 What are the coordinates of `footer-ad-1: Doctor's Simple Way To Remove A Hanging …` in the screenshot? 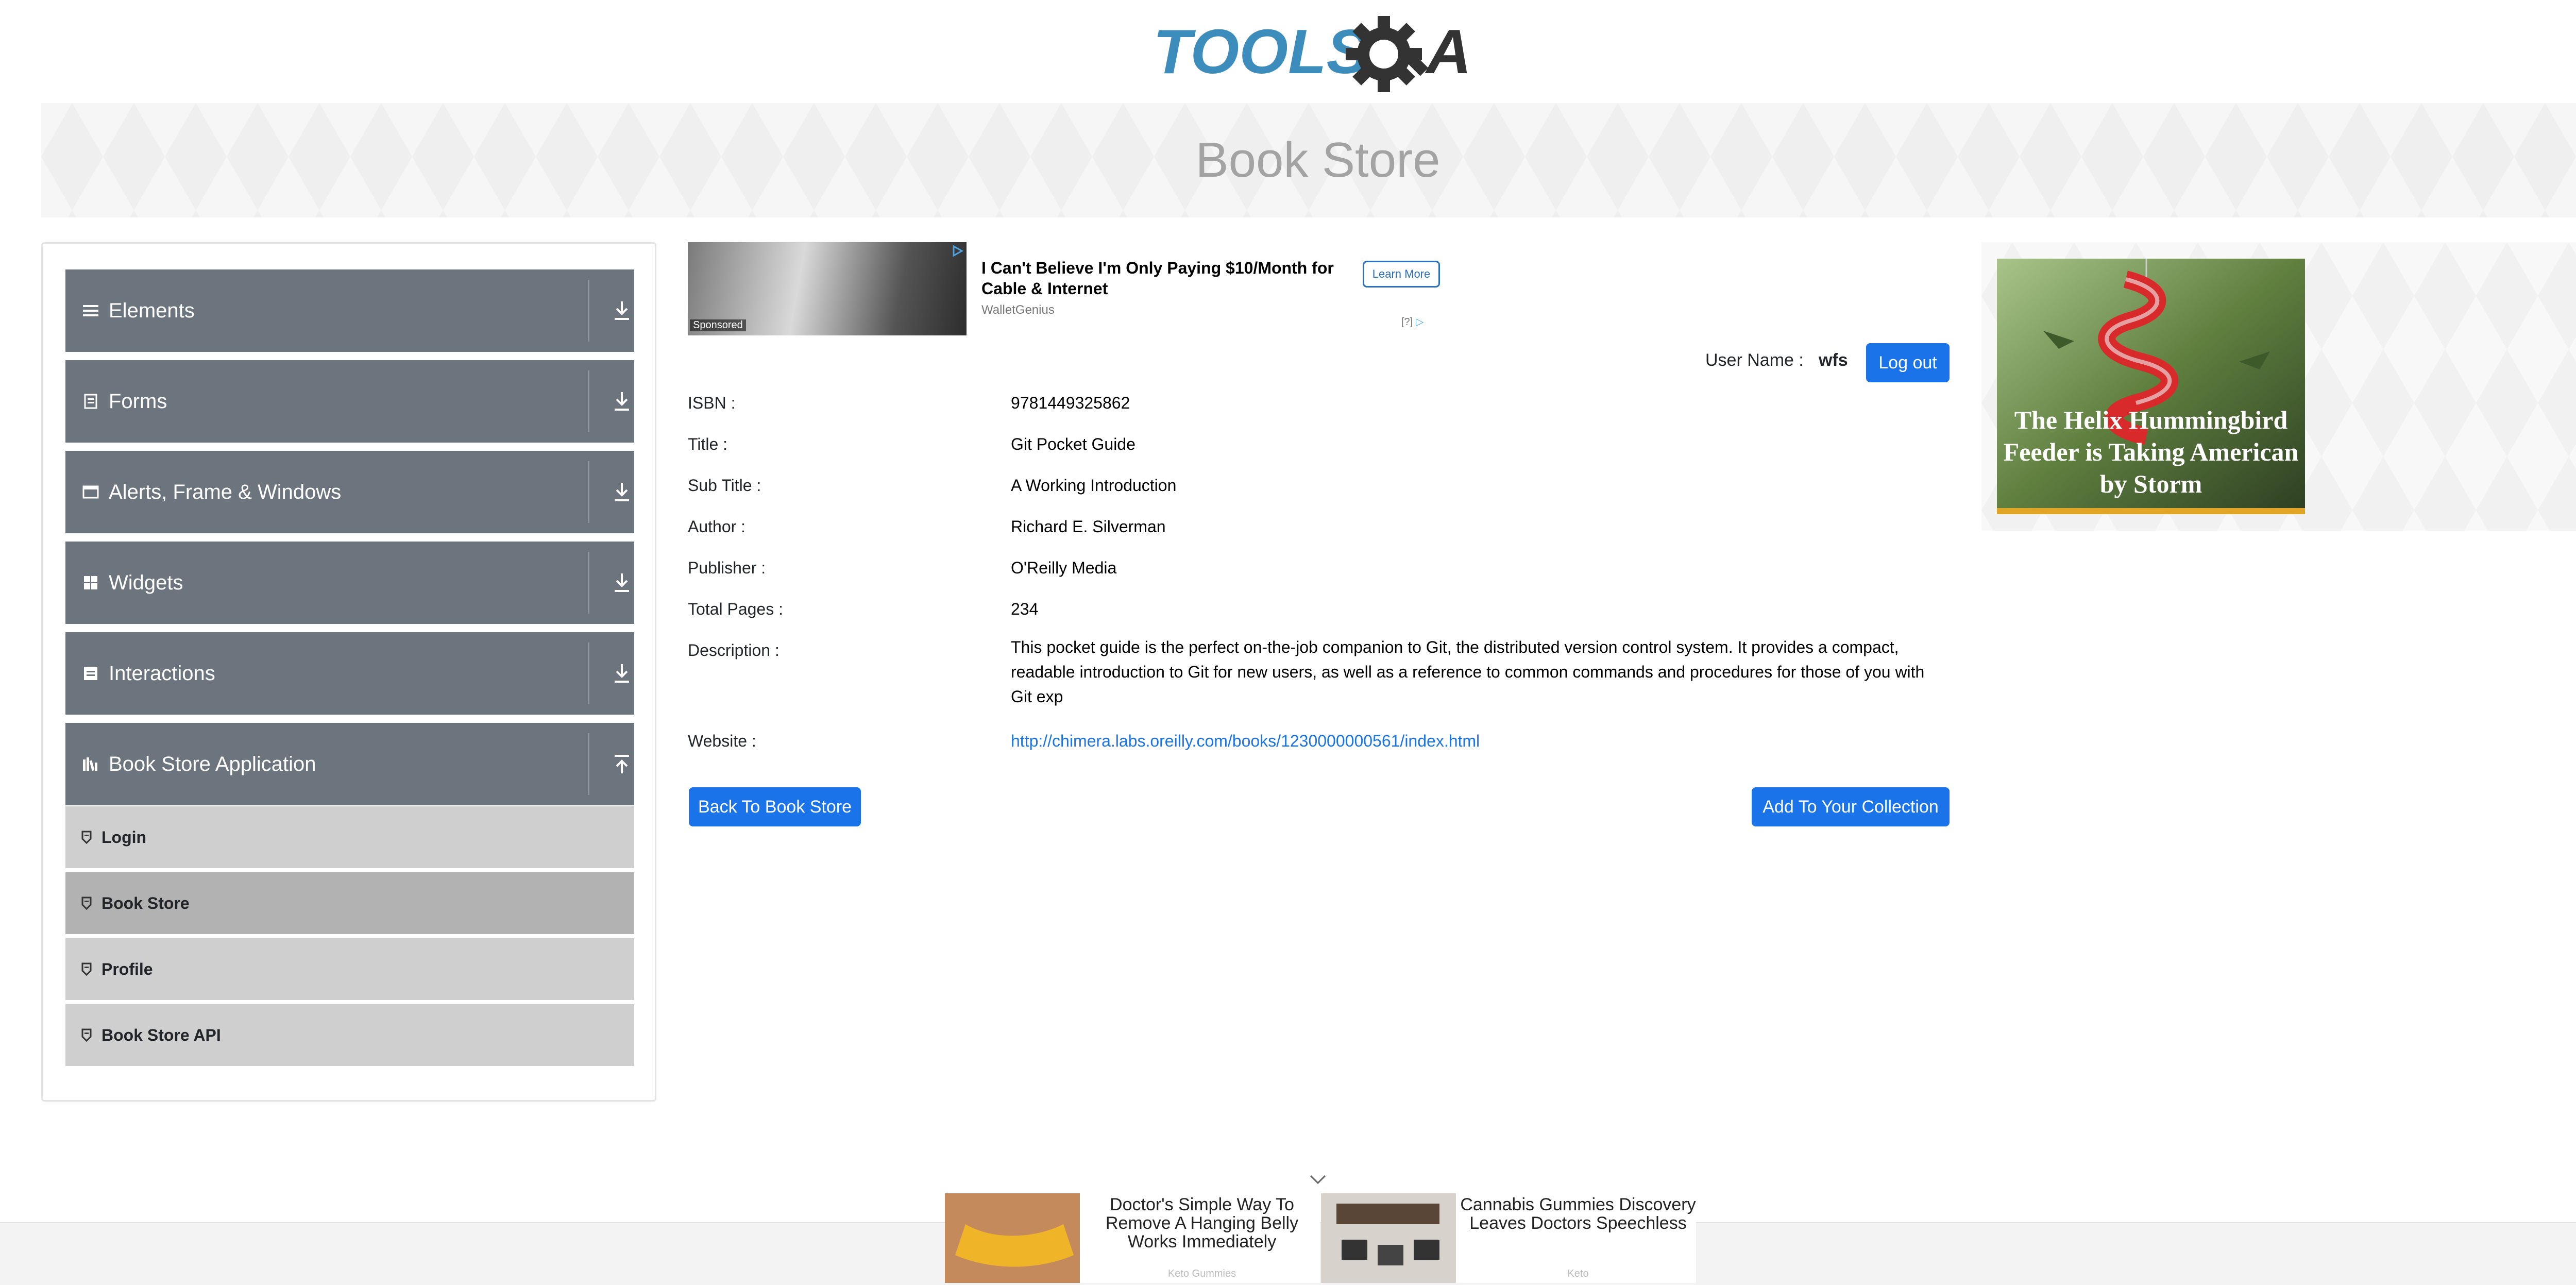 It's located at (1132, 1238).